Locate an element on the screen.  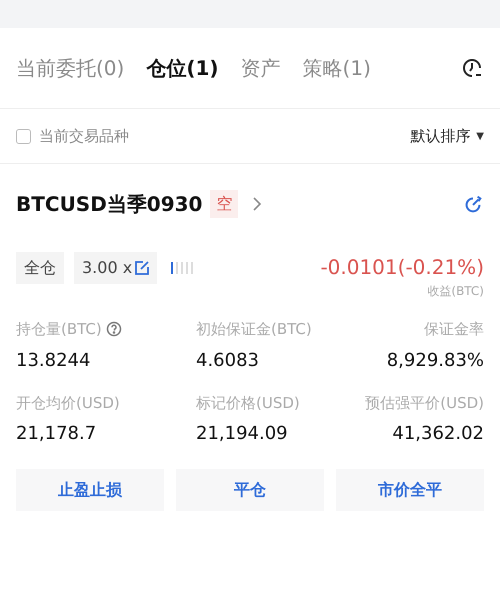
pnl-label: 收益(BTC) is located at coordinates (455, 291).